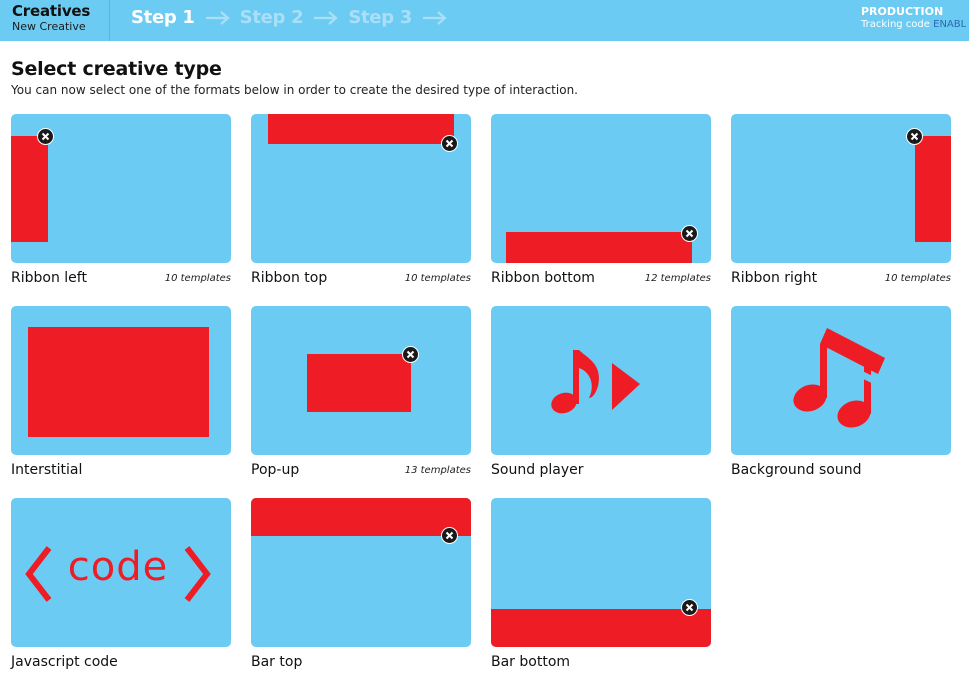 This screenshot has height=679, width=969. I want to click on creative-card-background-sound: Background sound, so click(841, 394).